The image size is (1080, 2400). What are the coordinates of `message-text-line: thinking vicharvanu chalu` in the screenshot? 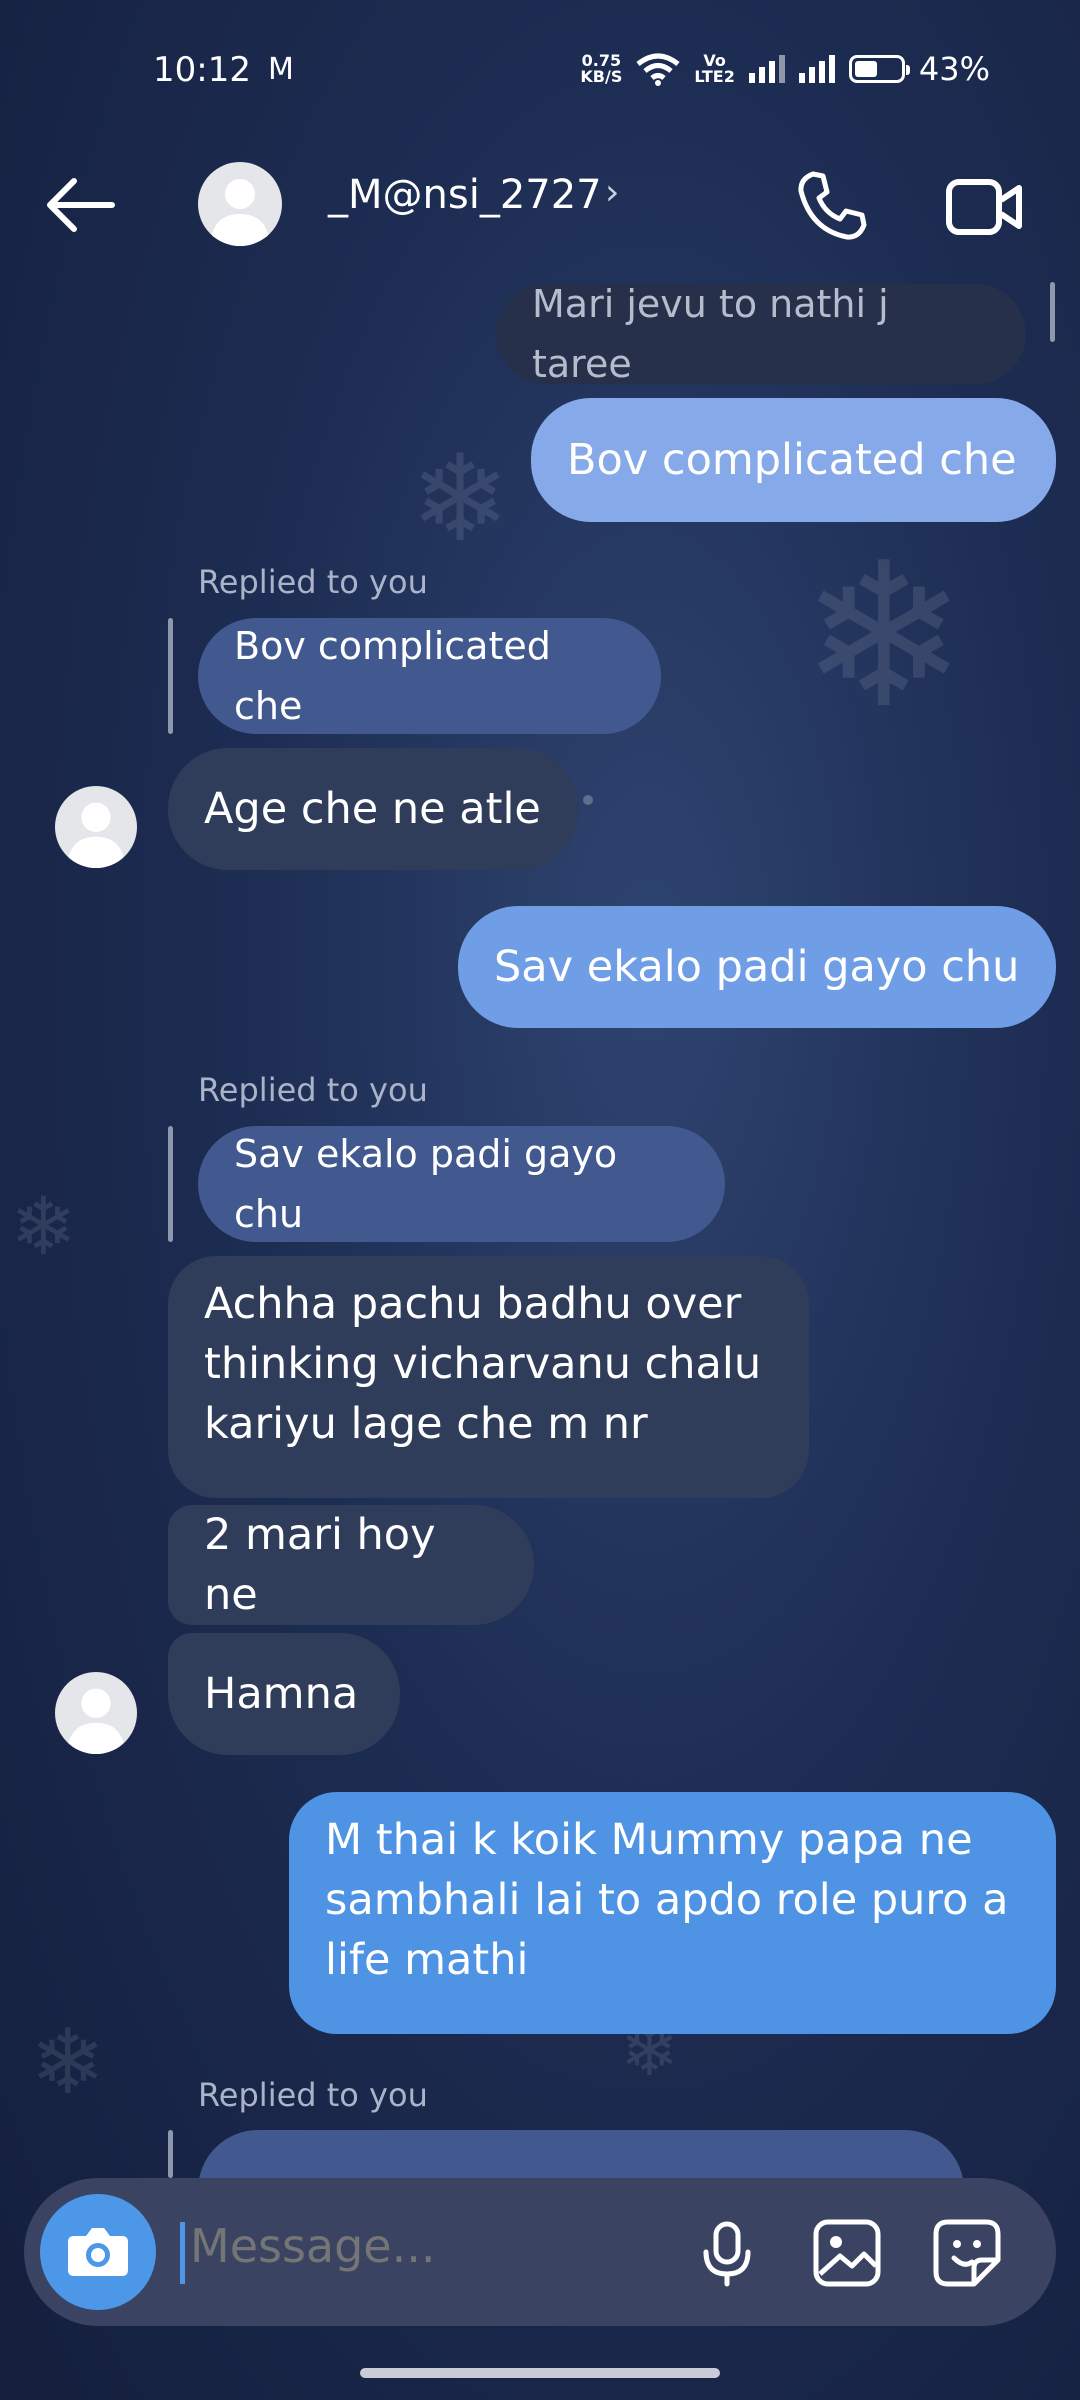 It's located at (483, 1364).